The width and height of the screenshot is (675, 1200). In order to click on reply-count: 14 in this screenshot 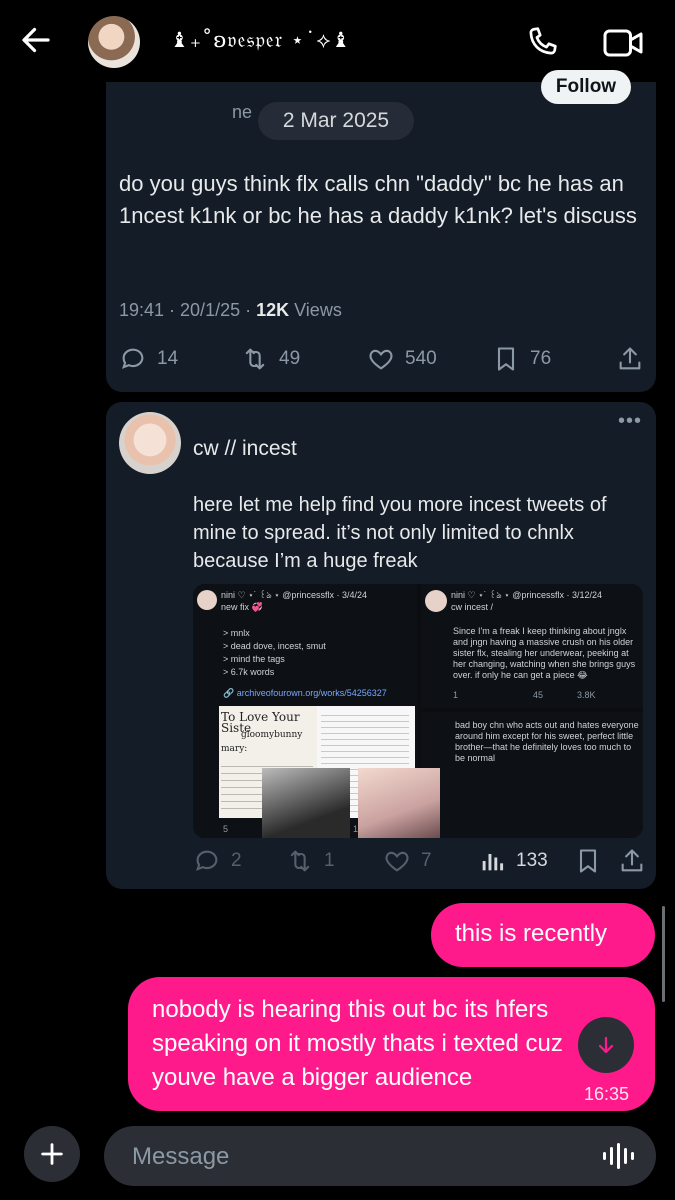, I will do `click(168, 358)`.